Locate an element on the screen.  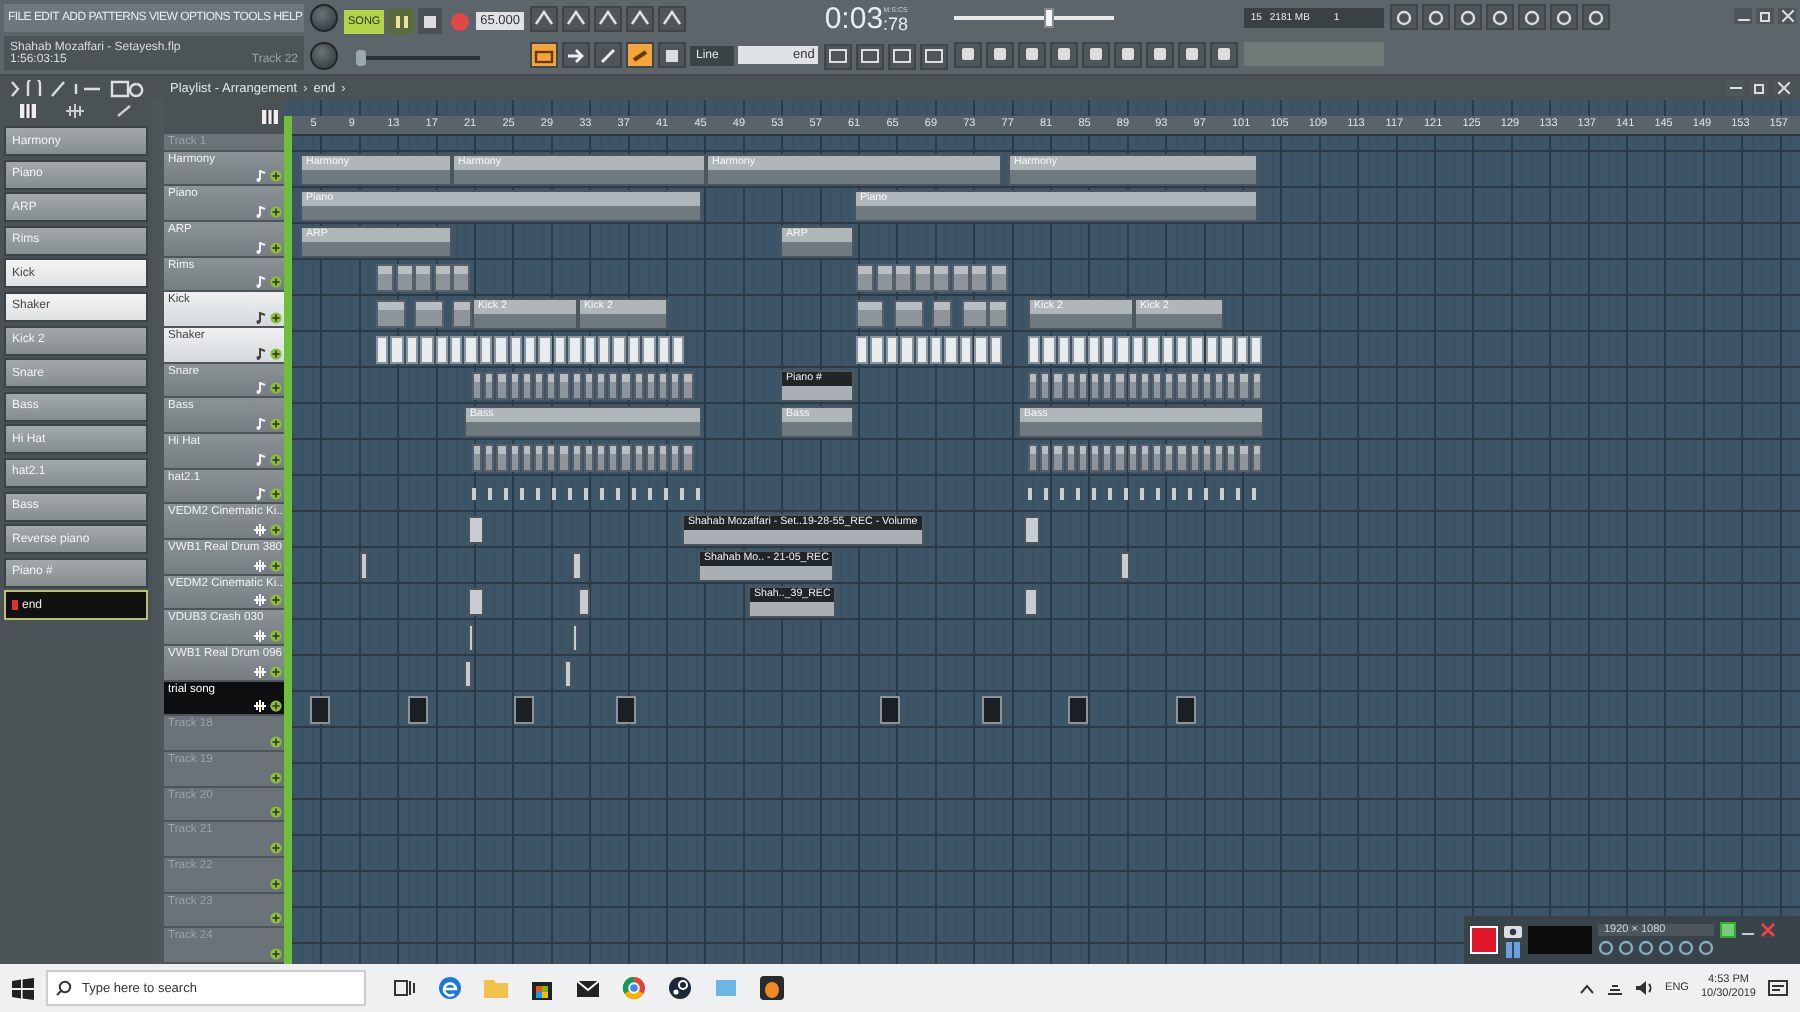
windows-logo-icon is located at coordinates (23, 988).